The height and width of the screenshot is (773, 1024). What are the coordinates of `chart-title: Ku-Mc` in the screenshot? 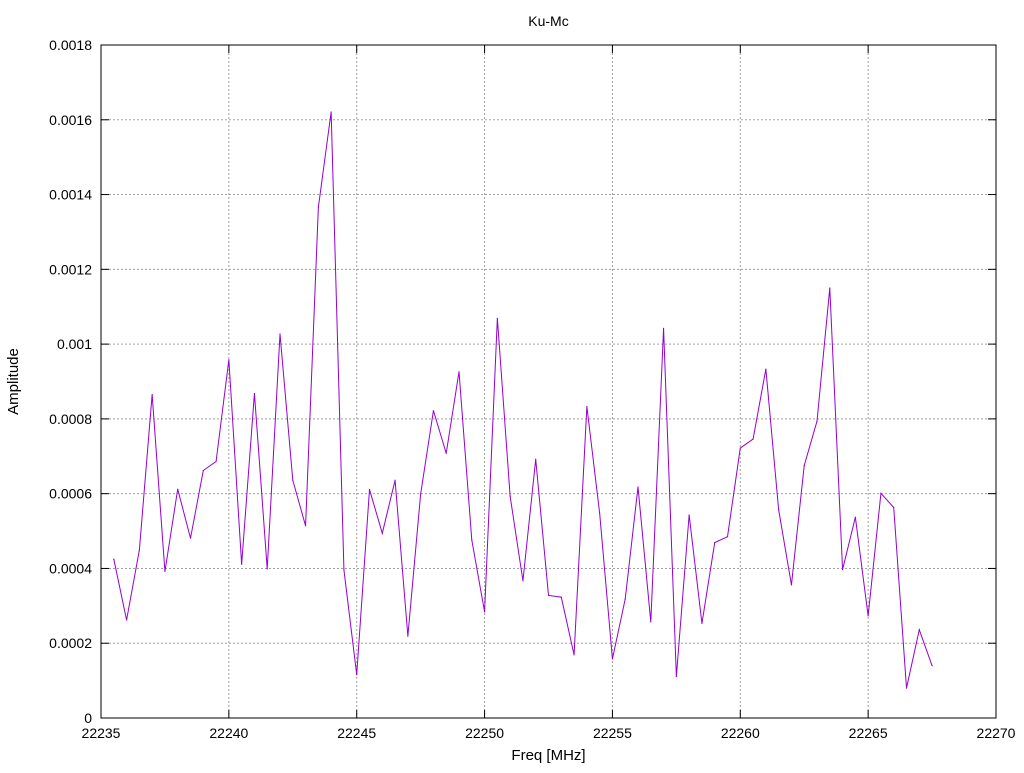 It's located at (548, 21).